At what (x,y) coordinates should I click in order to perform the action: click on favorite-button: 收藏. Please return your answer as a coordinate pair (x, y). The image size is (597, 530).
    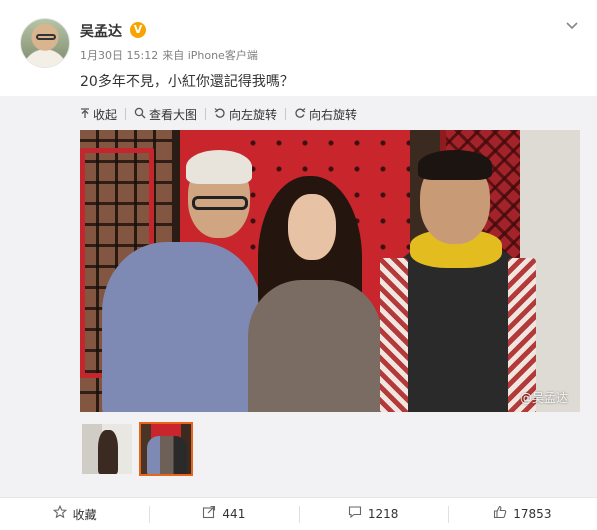
    Looking at the image, I should click on (74, 514).